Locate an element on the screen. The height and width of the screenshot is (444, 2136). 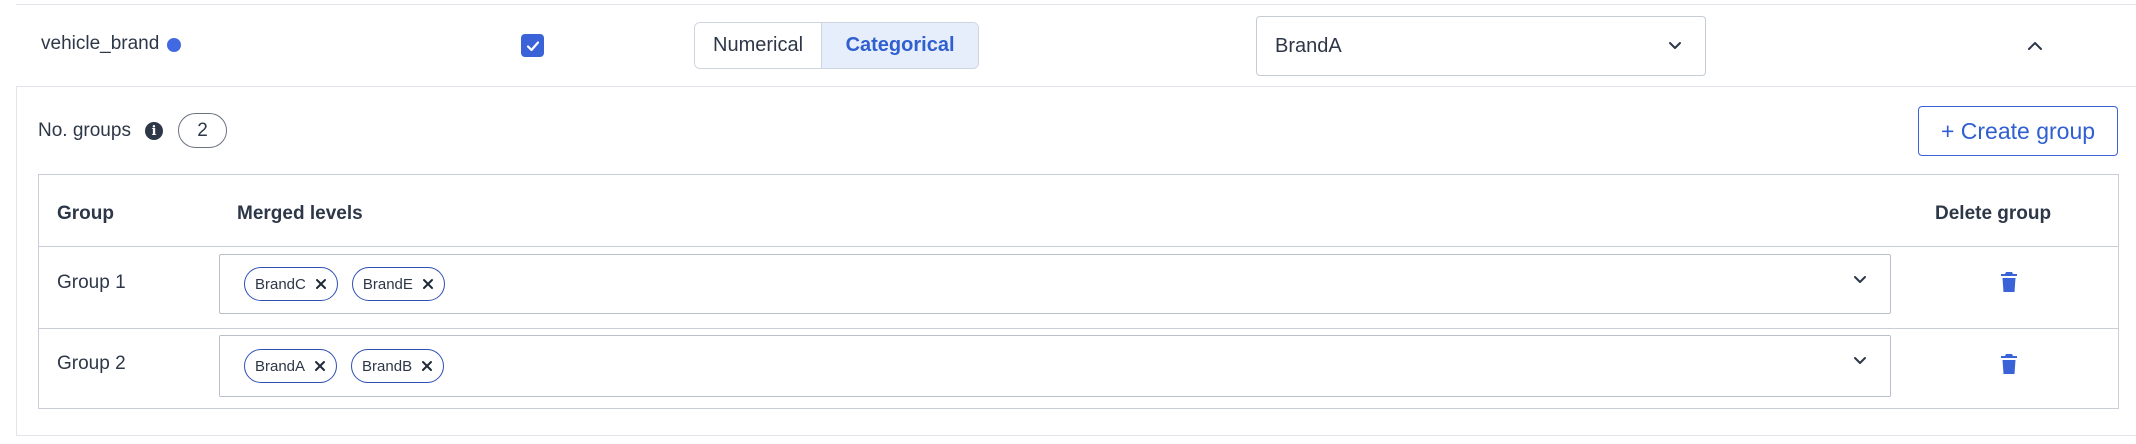
groups-count-label: No. groups is located at coordinates (84, 130).